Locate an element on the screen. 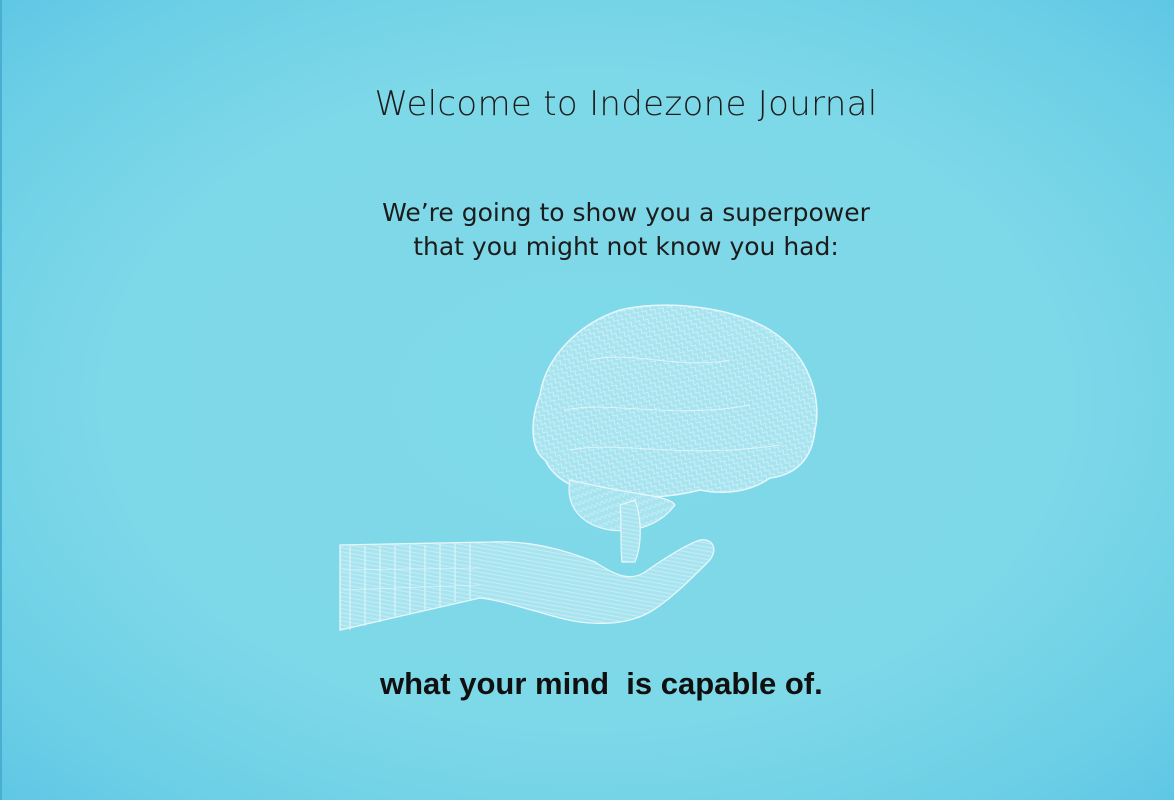  hand-shape is located at coordinates (527, 585).